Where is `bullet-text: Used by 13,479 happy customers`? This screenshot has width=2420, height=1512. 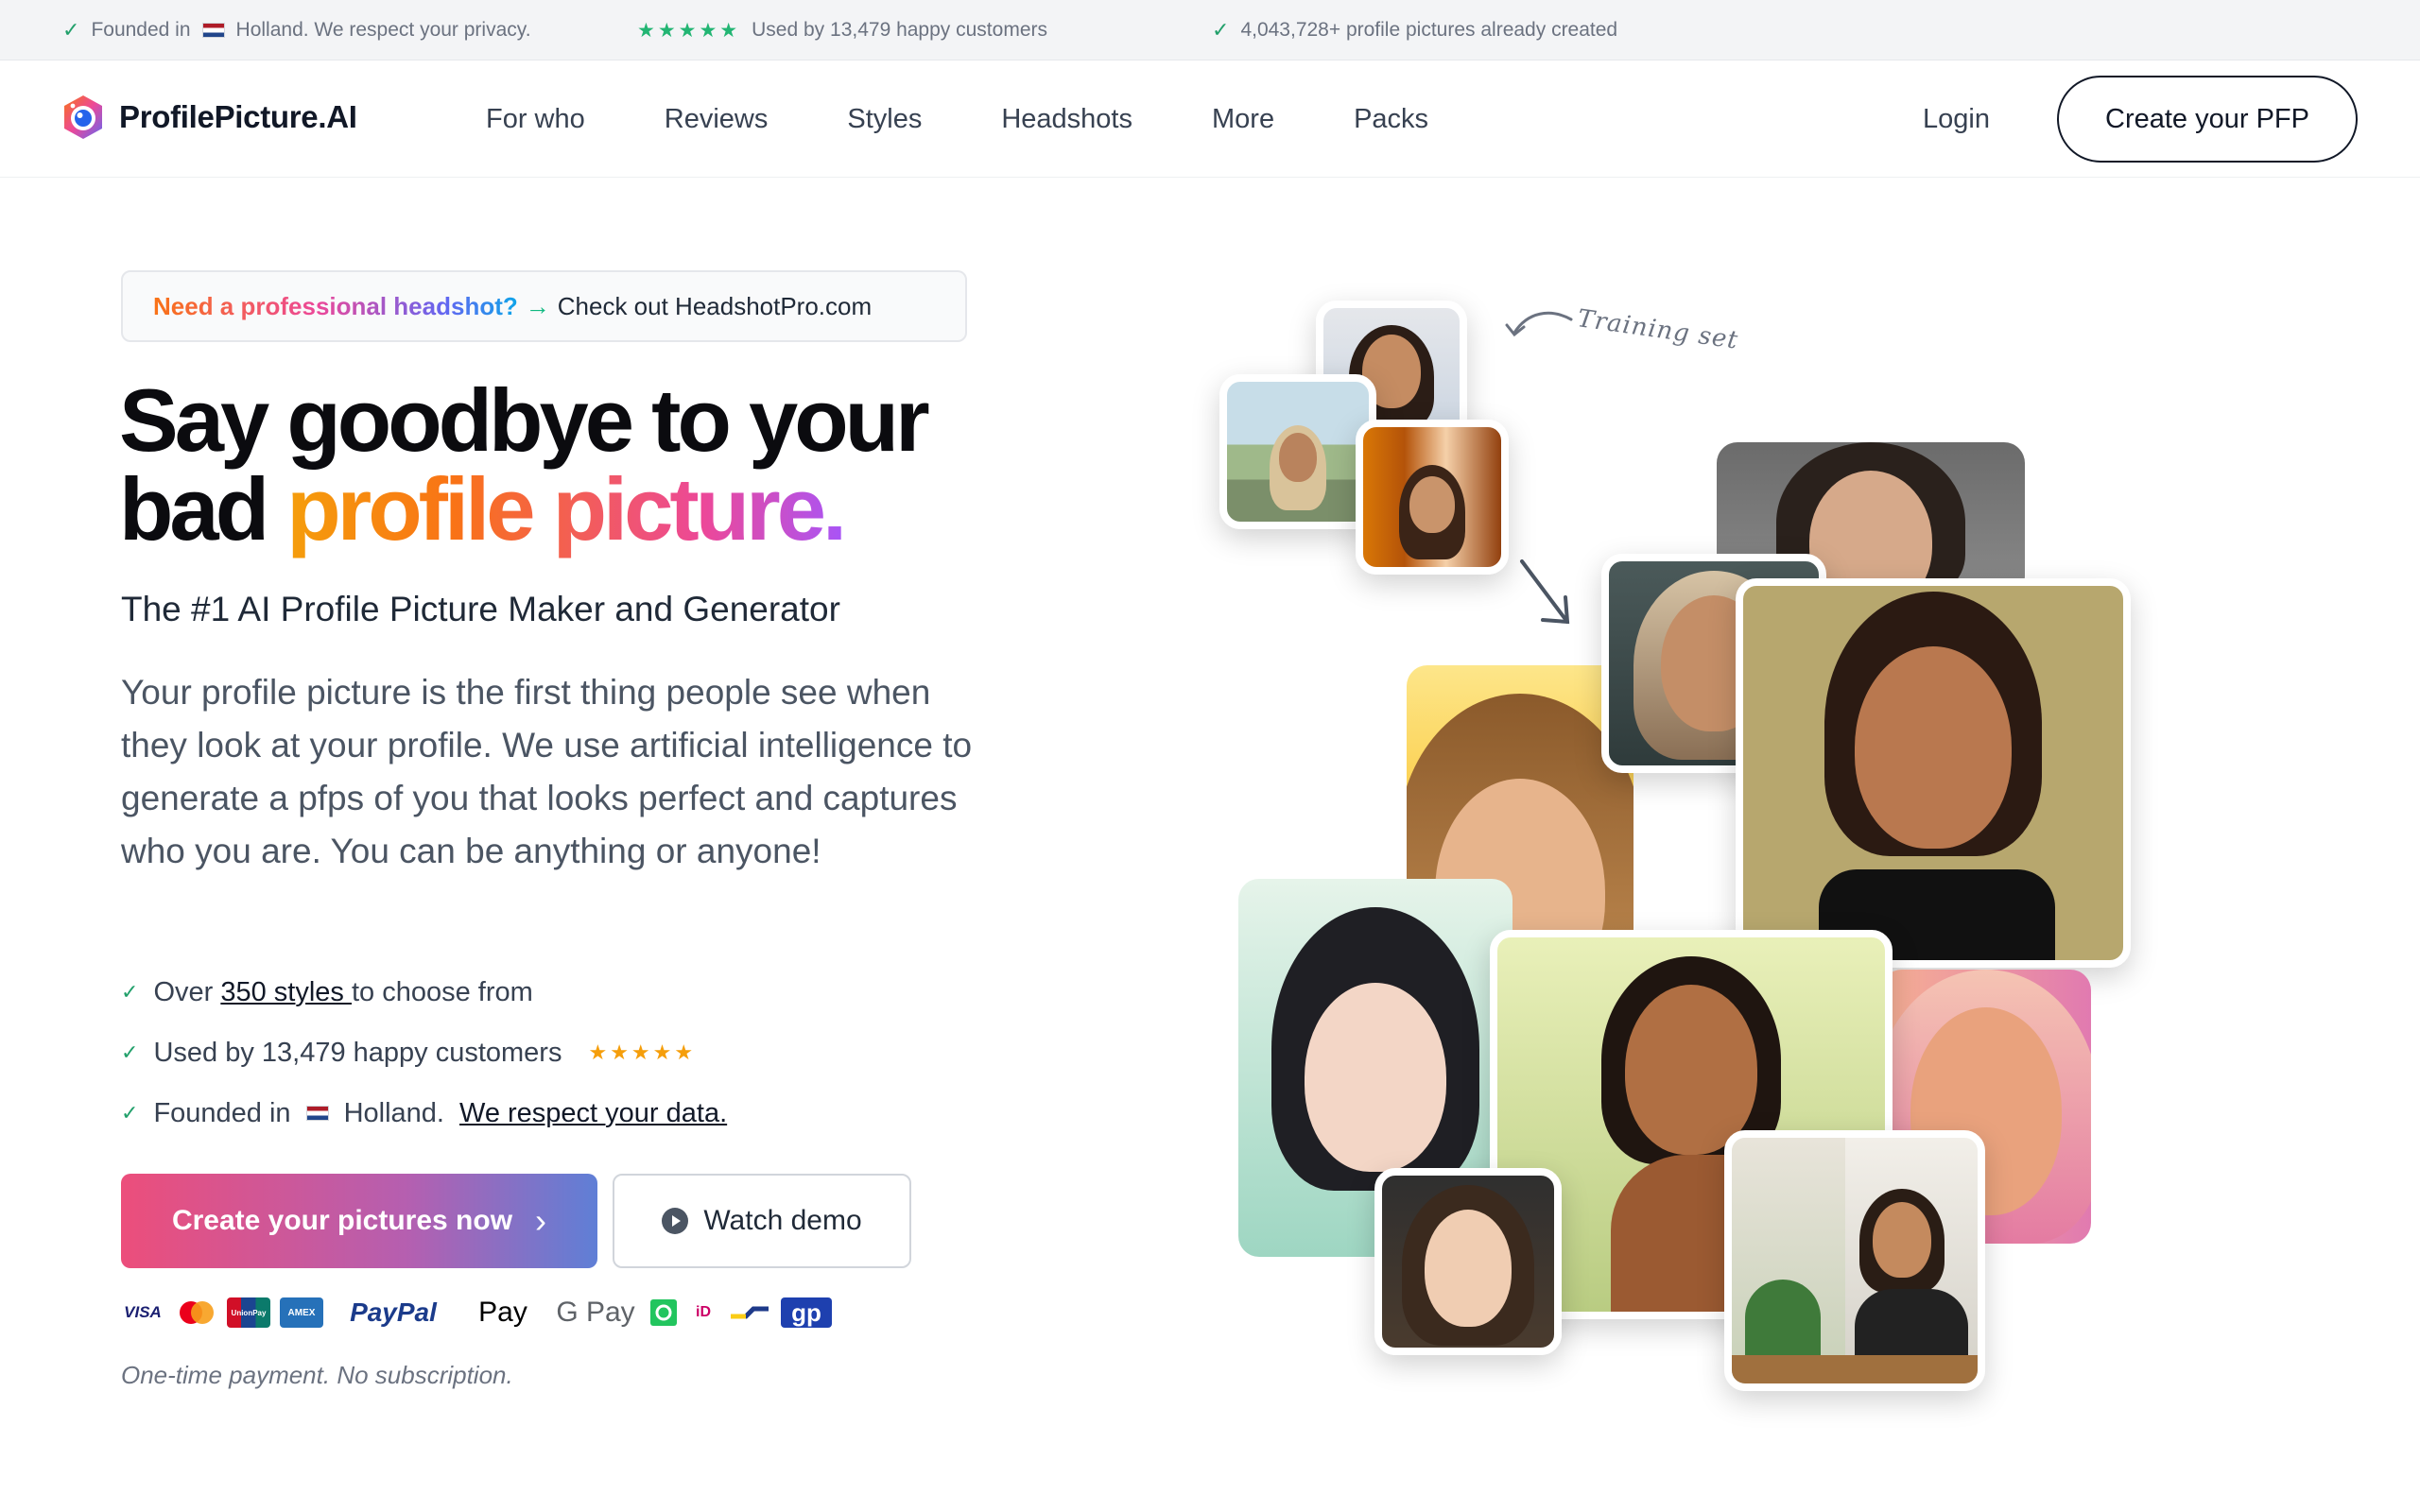
bullet-text: Used by 13,479 happy customers is located at coordinates (357, 1052).